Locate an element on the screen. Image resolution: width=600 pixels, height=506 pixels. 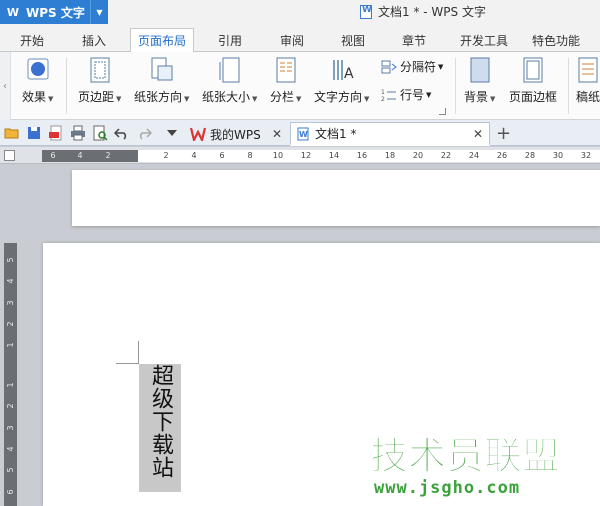
ruler-number: 12 is located at coordinates (306, 155).